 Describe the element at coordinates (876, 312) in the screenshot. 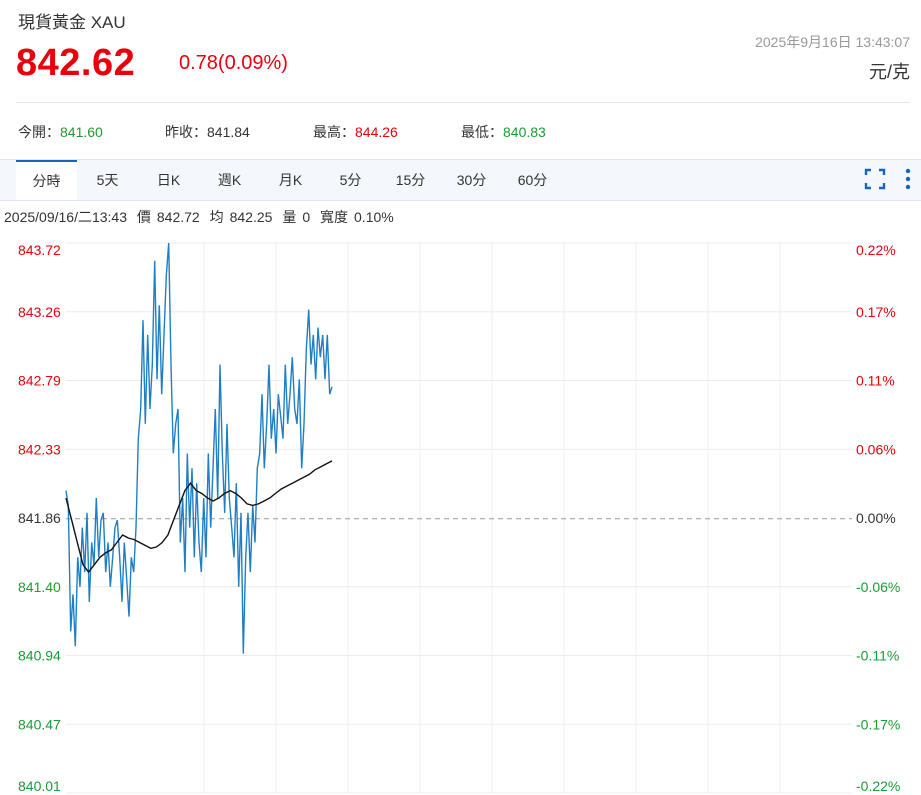

I see `y-tick-label-right: 0.17%` at that location.